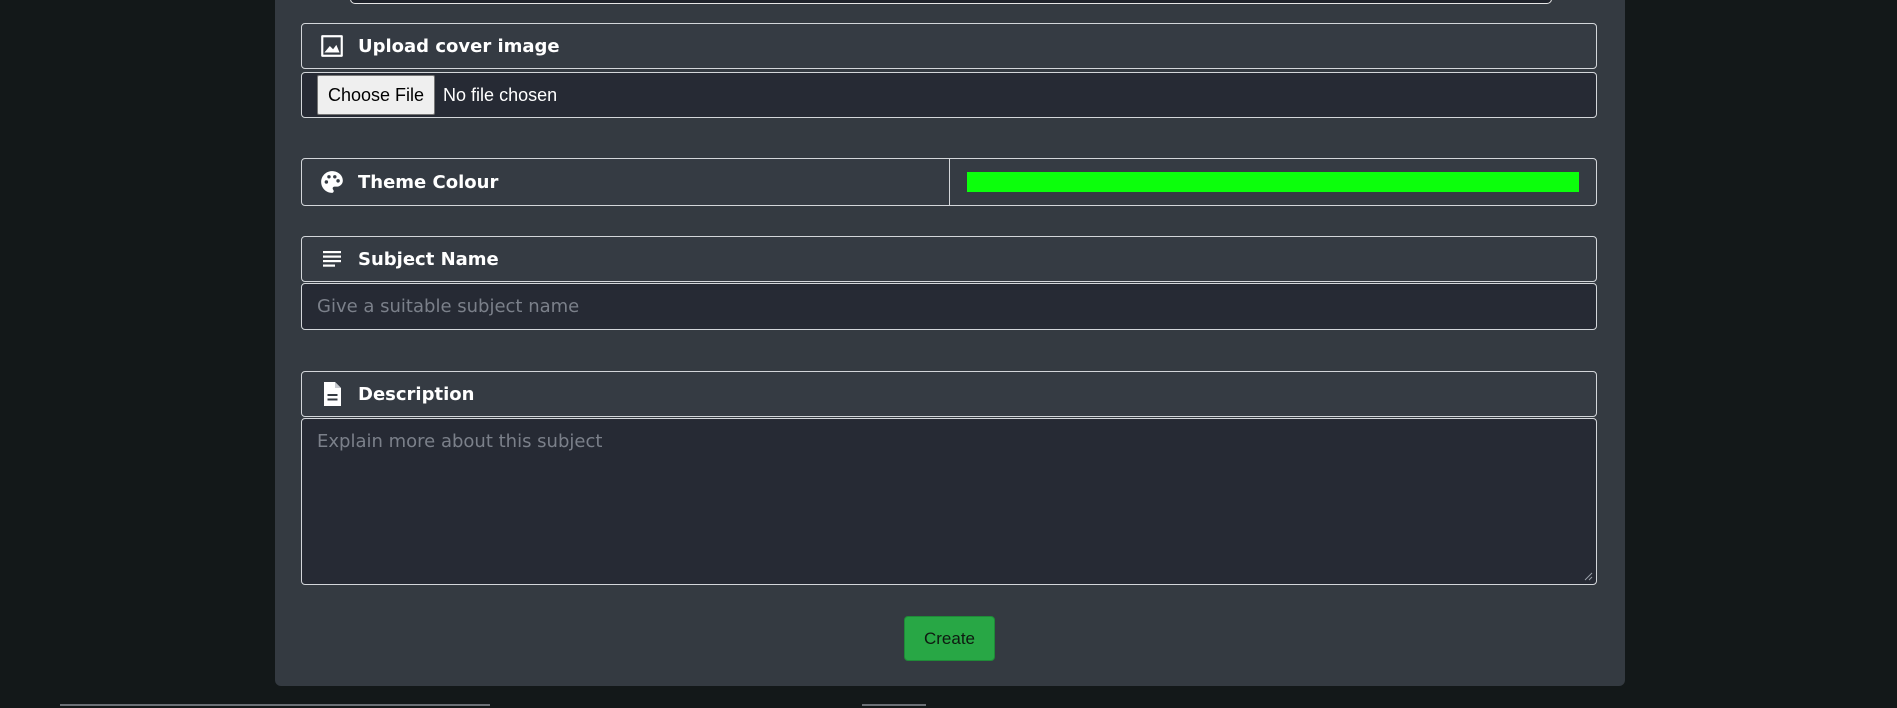  I want to click on theme-colour-picker, so click(1273, 182).